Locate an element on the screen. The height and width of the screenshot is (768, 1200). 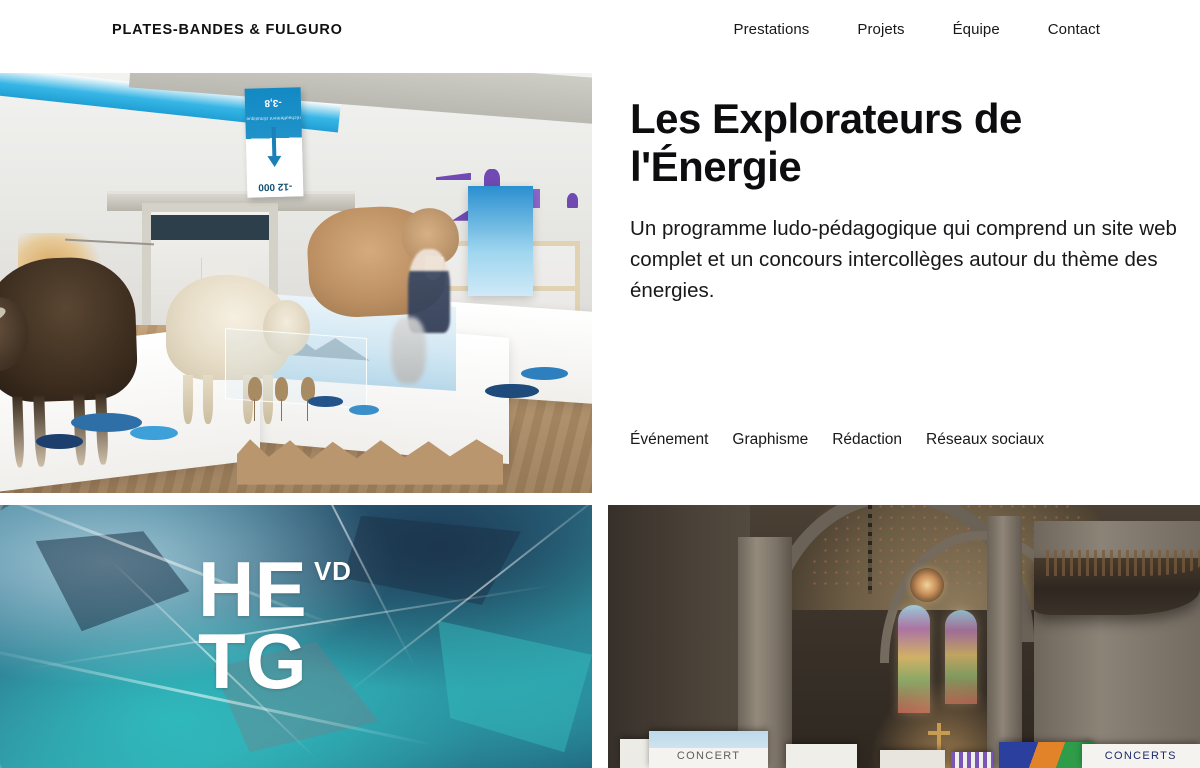
project-title: Les Explorateurs de l'Énergie is located at coordinates (826, 142).